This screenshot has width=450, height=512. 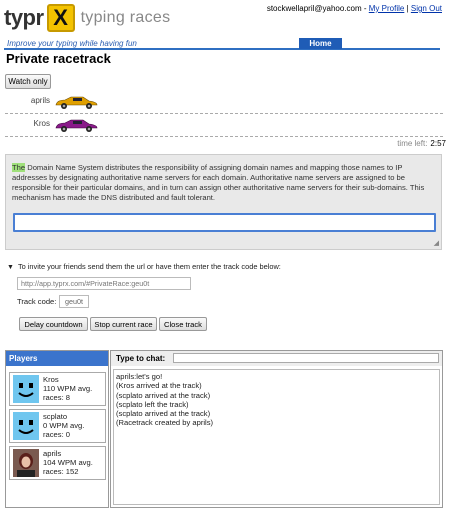 What do you see at coordinates (123, 324) in the screenshot?
I see `stop-race-button: Stop current race` at bounding box center [123, 324].